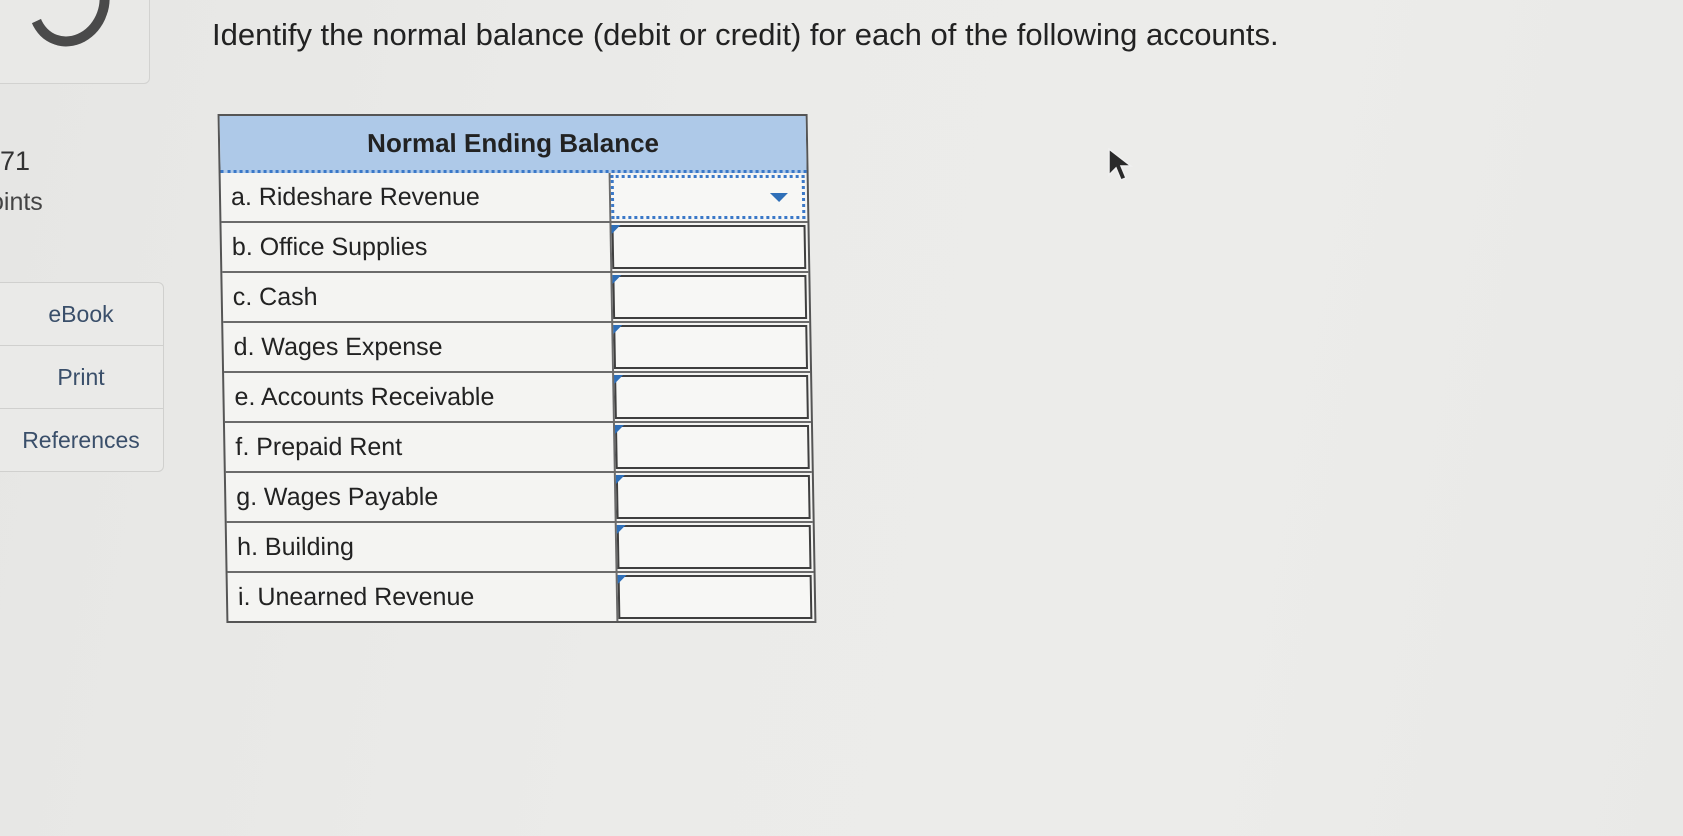 The width and height of the screenshot is (1683, 836). What do you see at coordinates (419, 347) in the screenshot?
I see `account-label: d. Wages Expense` at bounding box center [419, 347].